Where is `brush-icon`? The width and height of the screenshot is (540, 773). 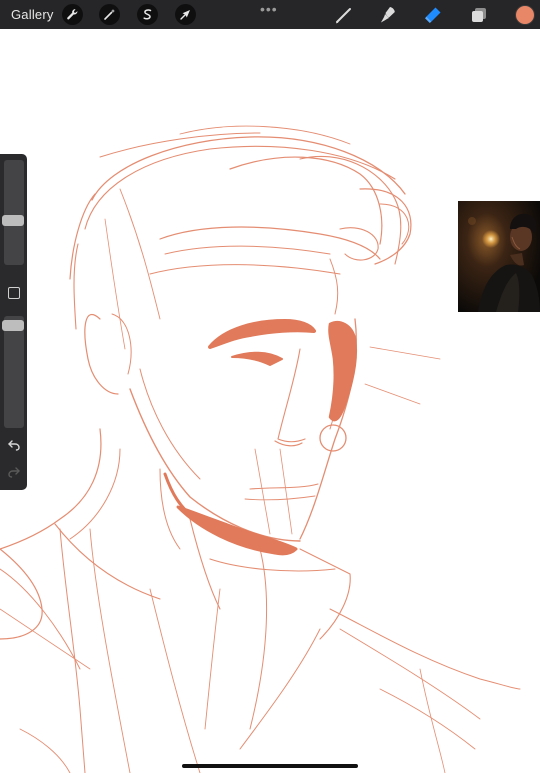
brush-icon is located at coordinates (344, 15).